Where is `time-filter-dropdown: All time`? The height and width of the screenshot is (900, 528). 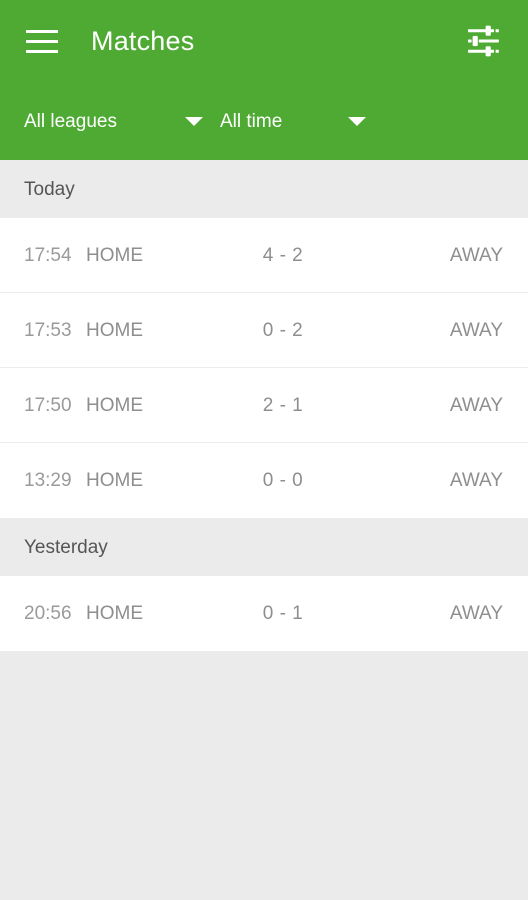 time-filter-dropdown: All time is located at coordinates (300, 121).